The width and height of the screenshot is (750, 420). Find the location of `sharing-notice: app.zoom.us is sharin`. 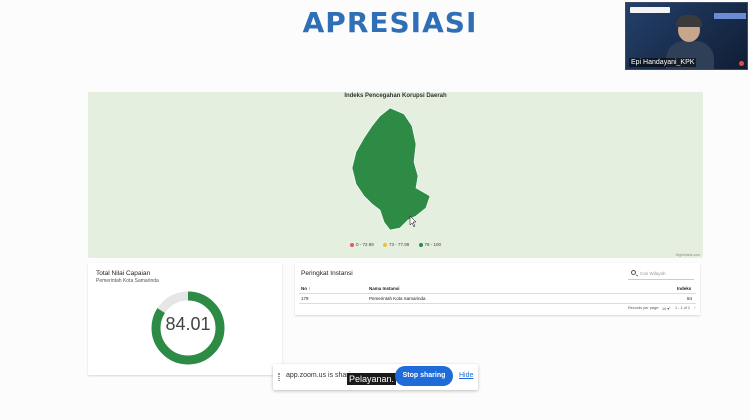

sharing-notice: app.zoom.us is sharin is located at coordinates (320, 375).